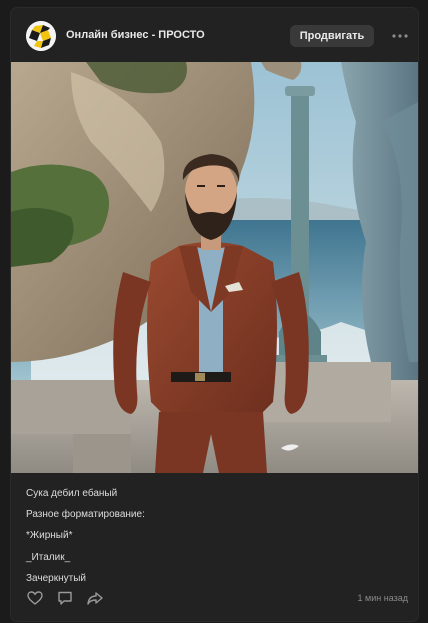 The image size is (428, 623). What do you see at coordinates (35, 598) in the screenshot?
I see `heart-icon` at bounding box center [35, 598].